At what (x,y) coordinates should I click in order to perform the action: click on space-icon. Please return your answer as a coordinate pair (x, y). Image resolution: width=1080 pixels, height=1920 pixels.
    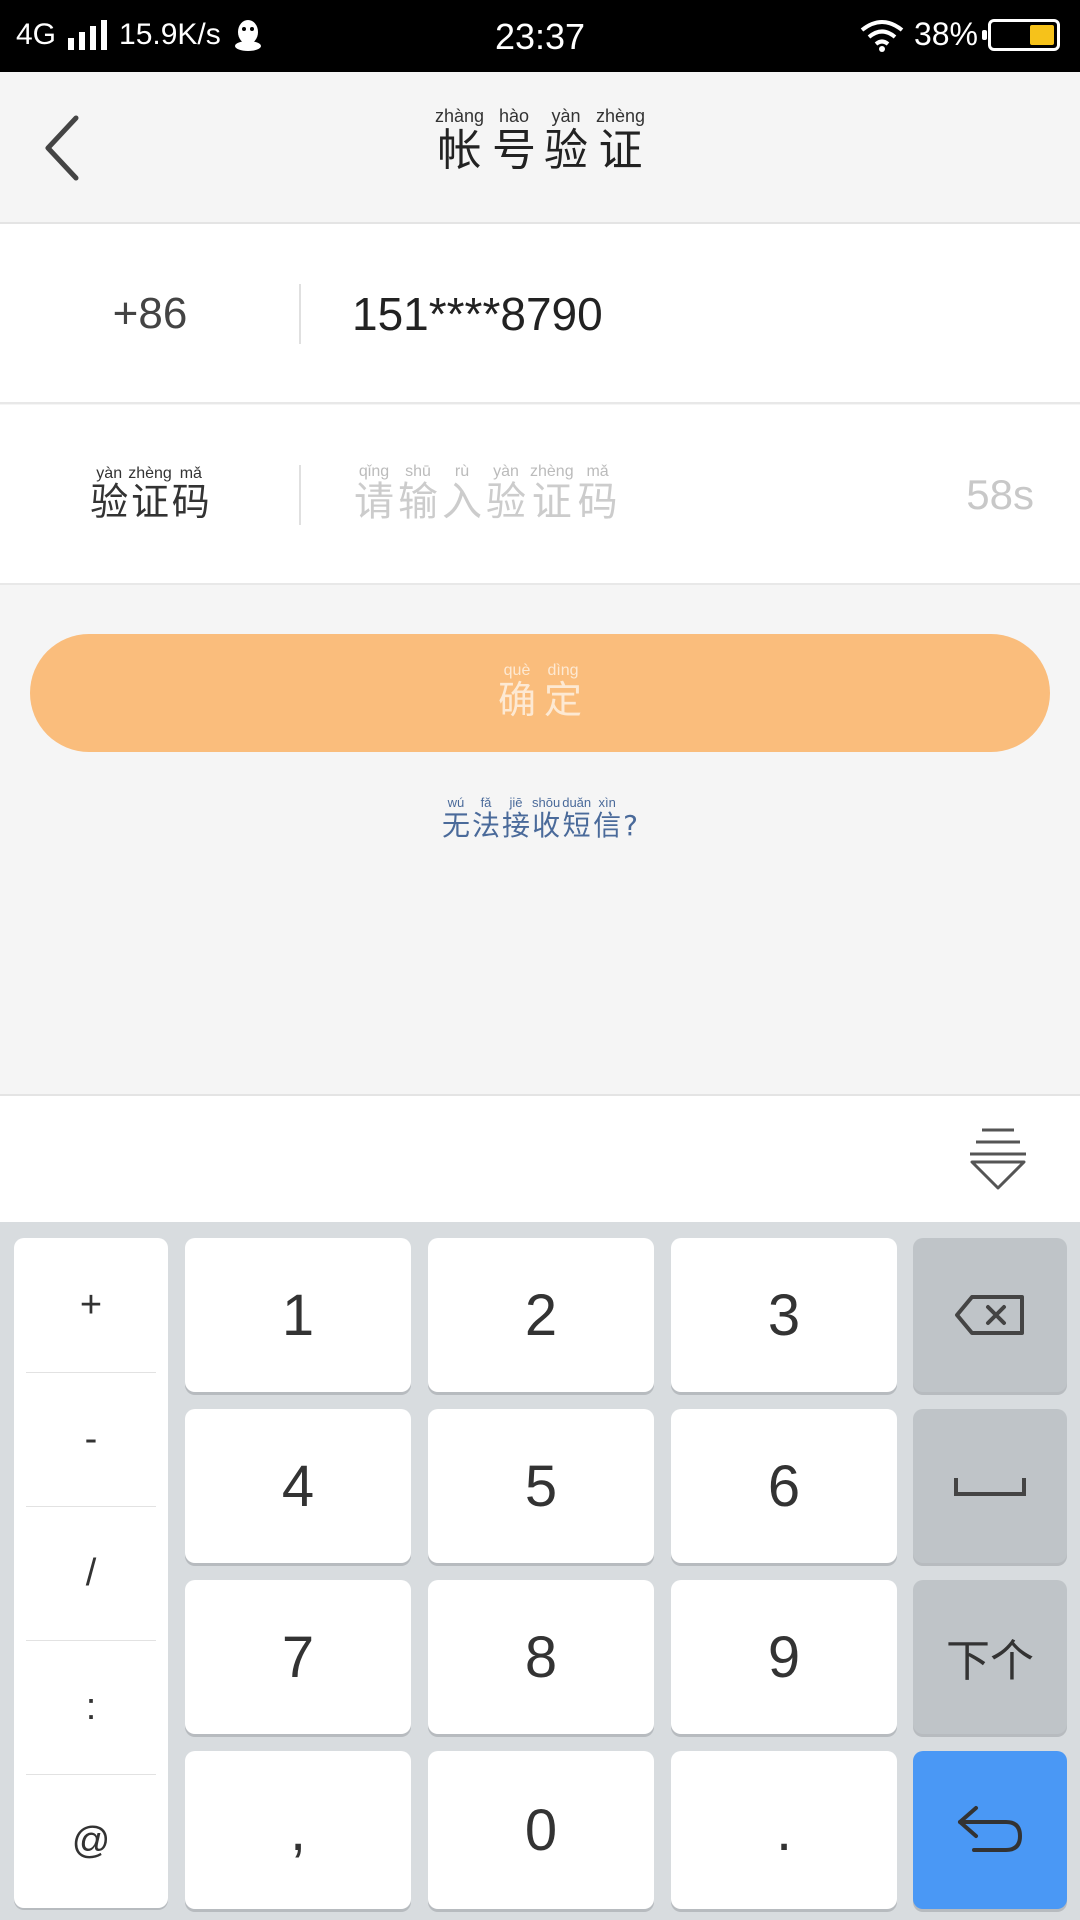
    Looking at the image, I should click on (990, 1487).